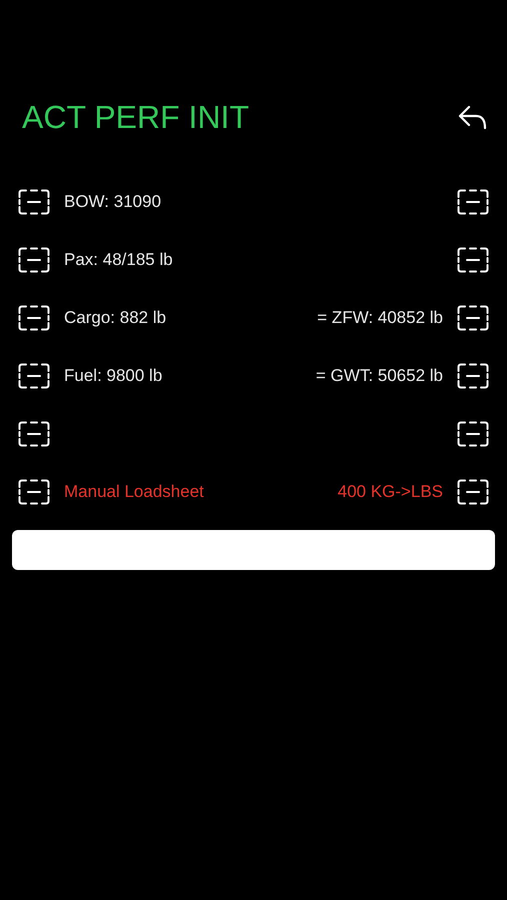  Describe the element at coordinates (473, 117) in the screenshot. I see `back-arrow-icon` at that location.